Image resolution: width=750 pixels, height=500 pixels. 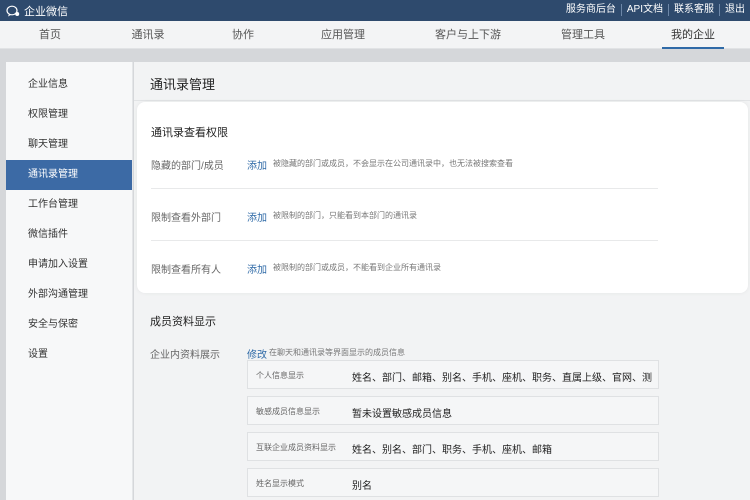 I want to click on permission-label: 限制查看外部门, so click(x=186, y=218).